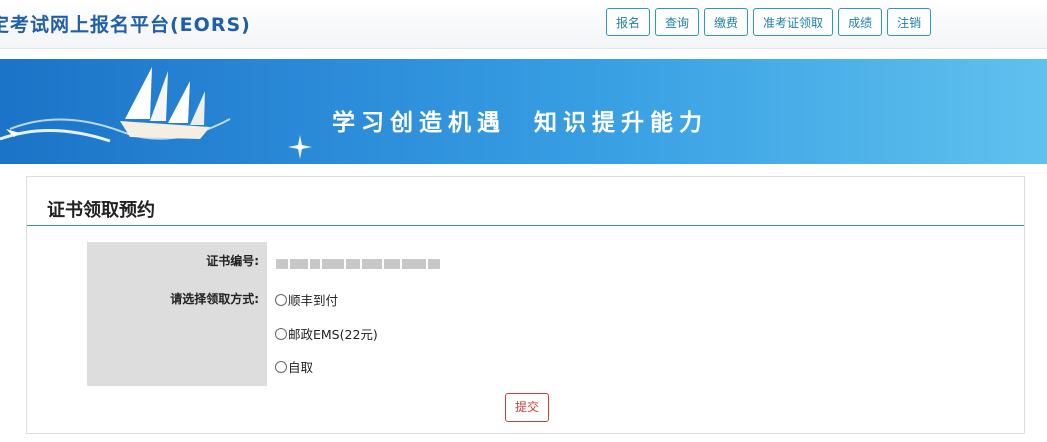  I want to click on title-divider, so click(525, 225).